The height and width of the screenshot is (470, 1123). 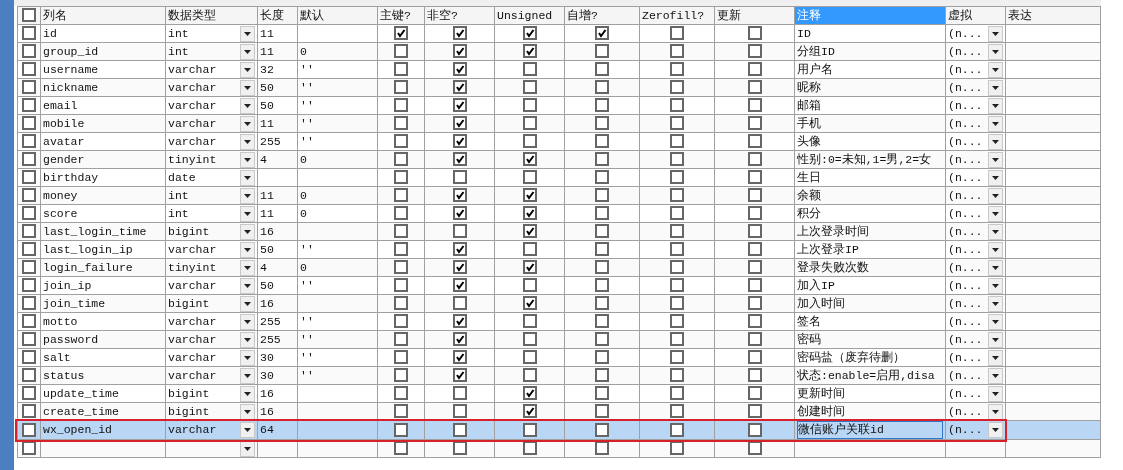 What do you see at coordinates (754, 15) in the screenshot?
I see `column-header: 更新` at bounding box center [754, 15].